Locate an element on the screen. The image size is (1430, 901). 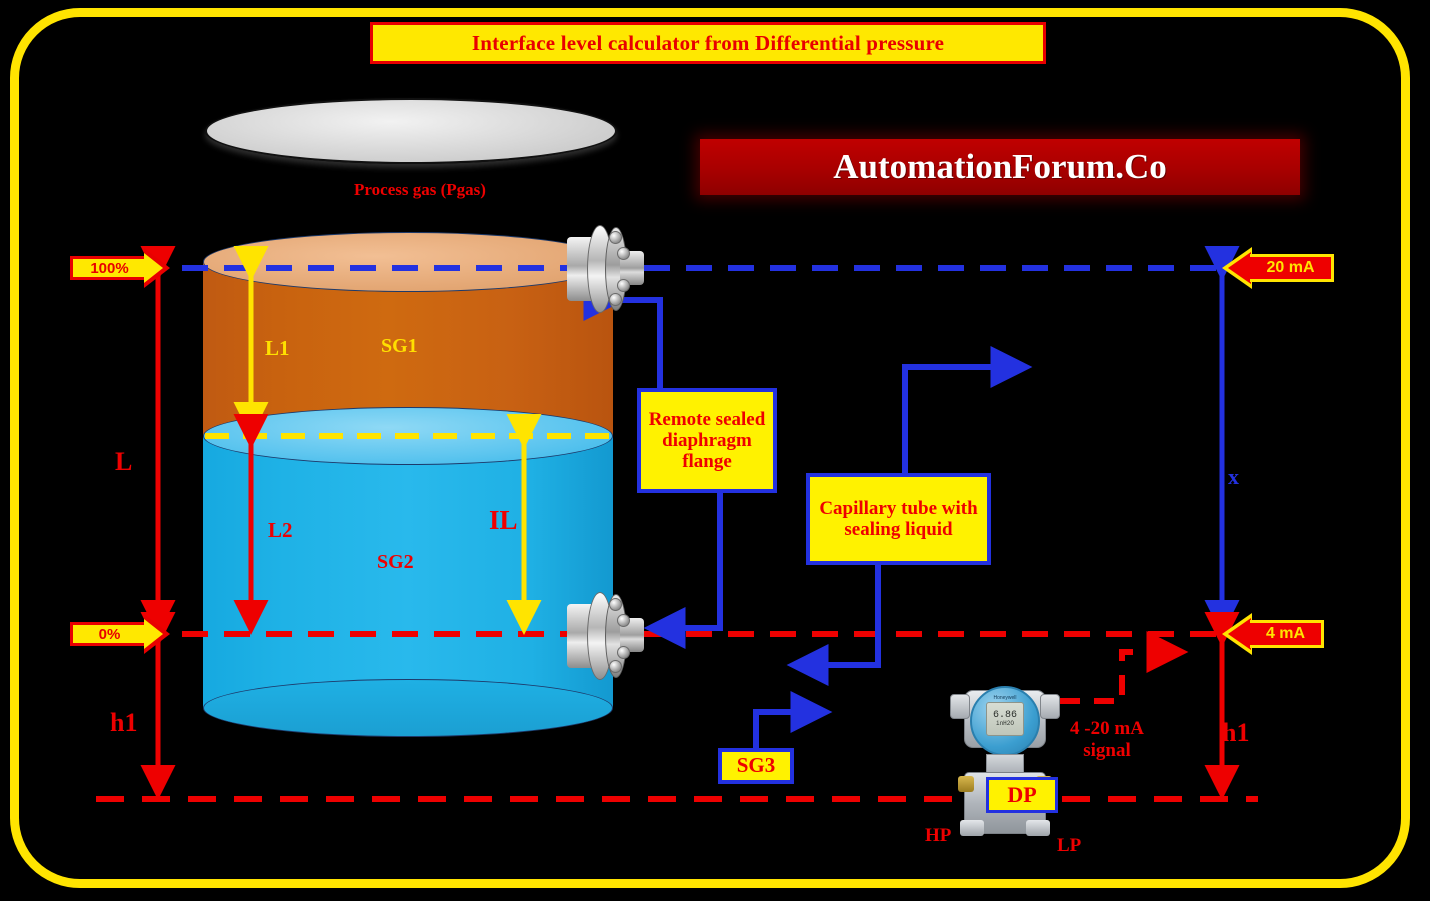
manifold-bolt-left is located at coordinates (966, 784).